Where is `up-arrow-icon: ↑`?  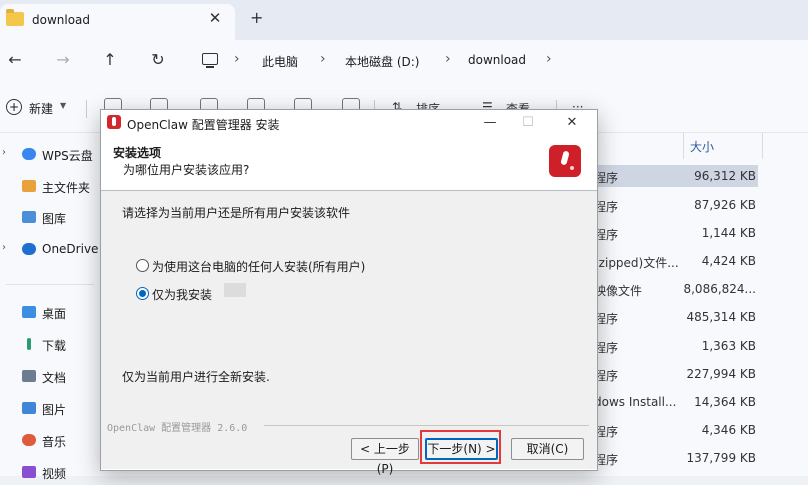
up-arrow-icon: ↑ is located at coordinates (110, 60).